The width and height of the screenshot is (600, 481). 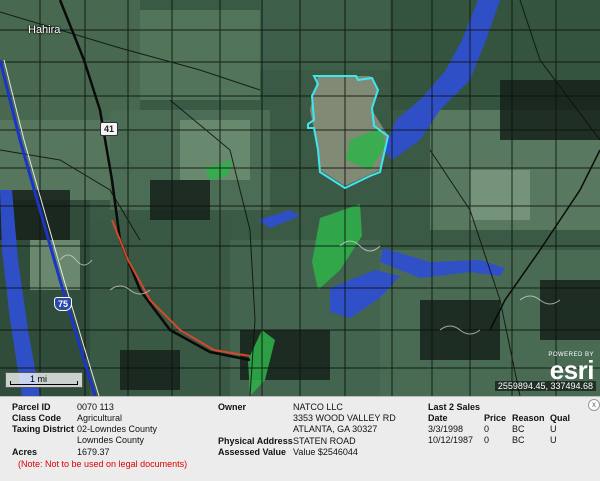 I want to click on class-code-value: Agricultural, so click(x=100, y=418).